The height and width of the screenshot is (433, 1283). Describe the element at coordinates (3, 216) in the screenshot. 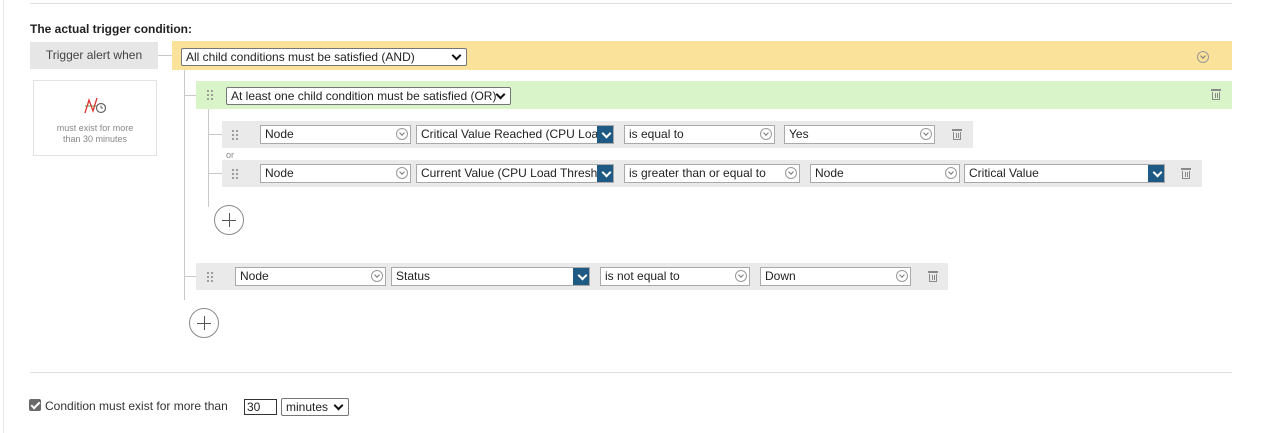

I see `left-border` at that location.